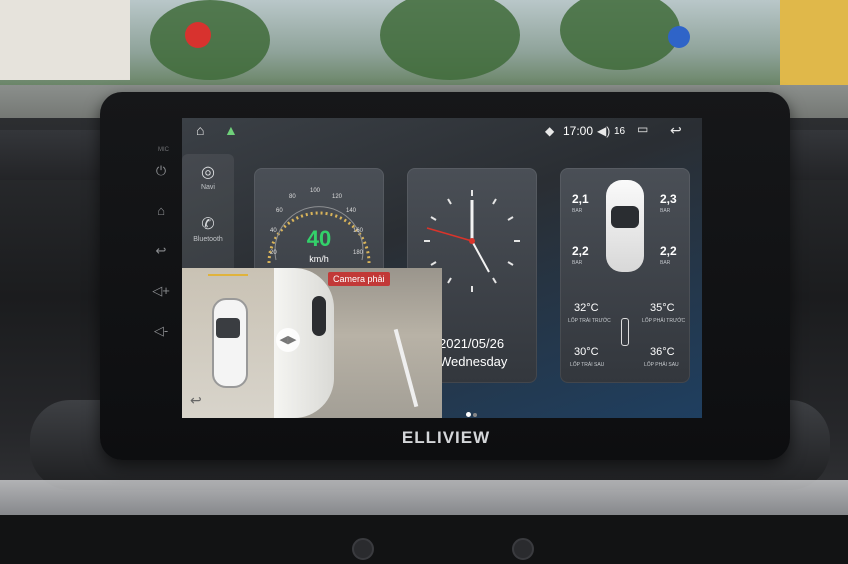 Image resolution: width=848 pixels, height=564 pixels. Describe the element at coordinates (662, 308) in the screenshot. I see `temp-front-right: 35°C` at that location.